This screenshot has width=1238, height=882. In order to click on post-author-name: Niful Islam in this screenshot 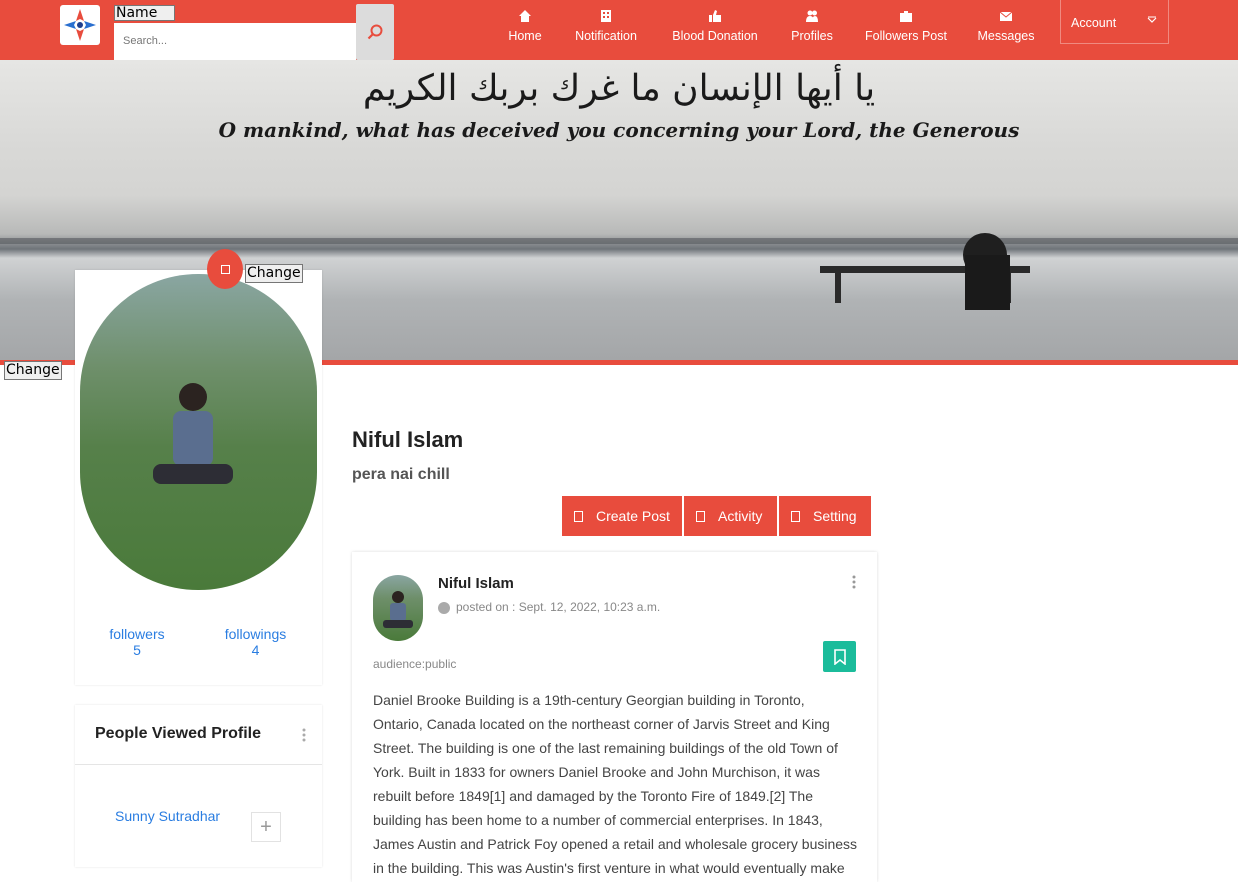, I will do `click(476, 583)`.